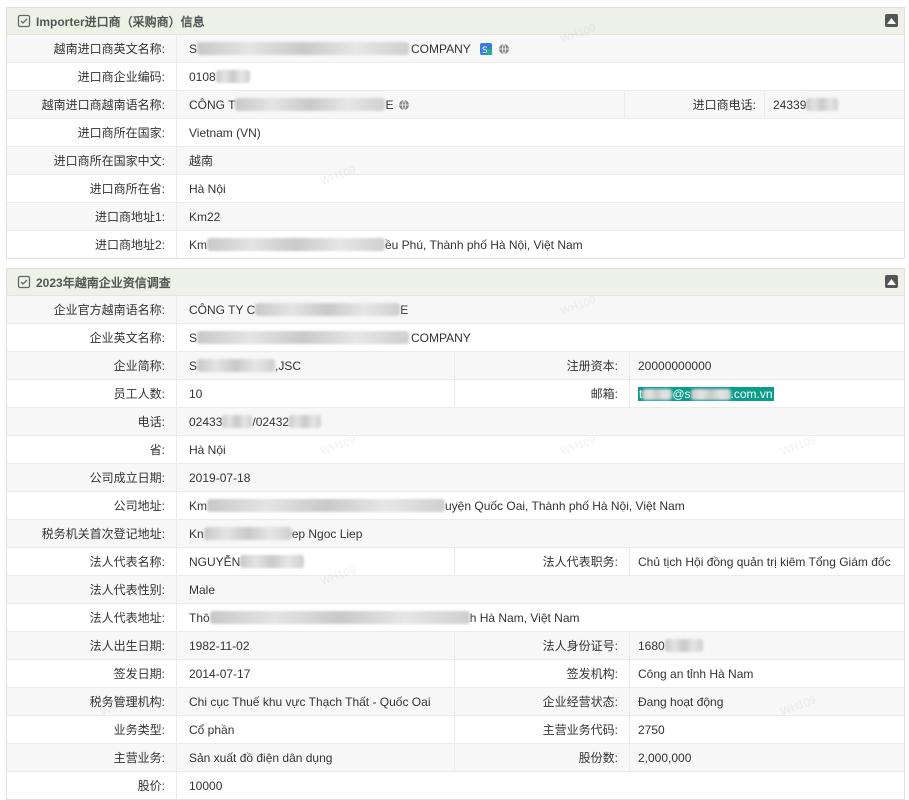  Describe the element at coordinates (299, 309) in the screenshot. I see `field-value: CÔNG TY CE` at that location.